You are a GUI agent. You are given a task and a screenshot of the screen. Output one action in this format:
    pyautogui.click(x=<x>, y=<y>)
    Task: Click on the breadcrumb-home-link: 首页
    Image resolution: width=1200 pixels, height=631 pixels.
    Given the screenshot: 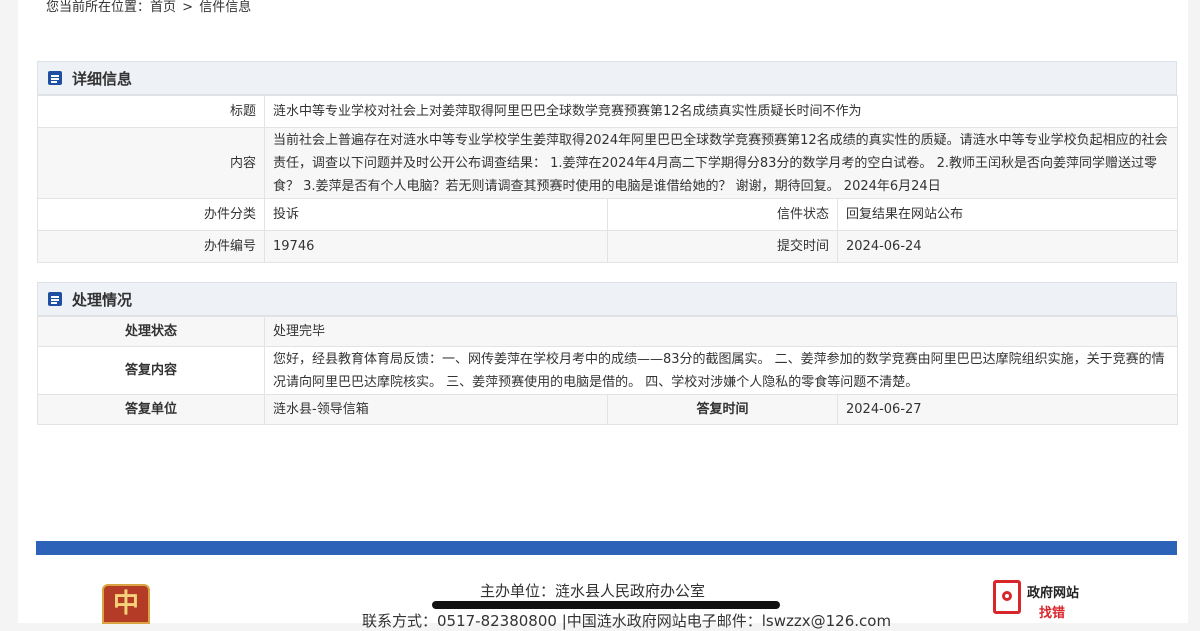 What is the action you would take?
    pyautogui.click(x=163, y=7)
    